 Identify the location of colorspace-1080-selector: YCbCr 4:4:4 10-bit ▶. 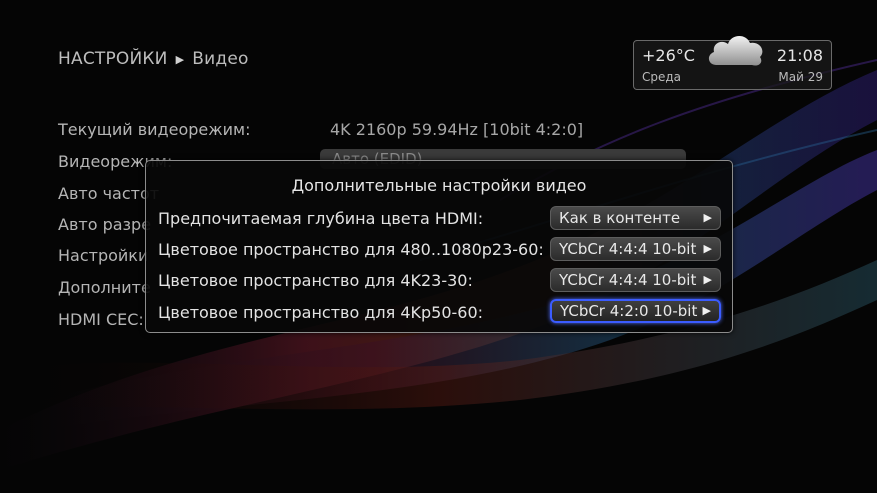
(635, 249).